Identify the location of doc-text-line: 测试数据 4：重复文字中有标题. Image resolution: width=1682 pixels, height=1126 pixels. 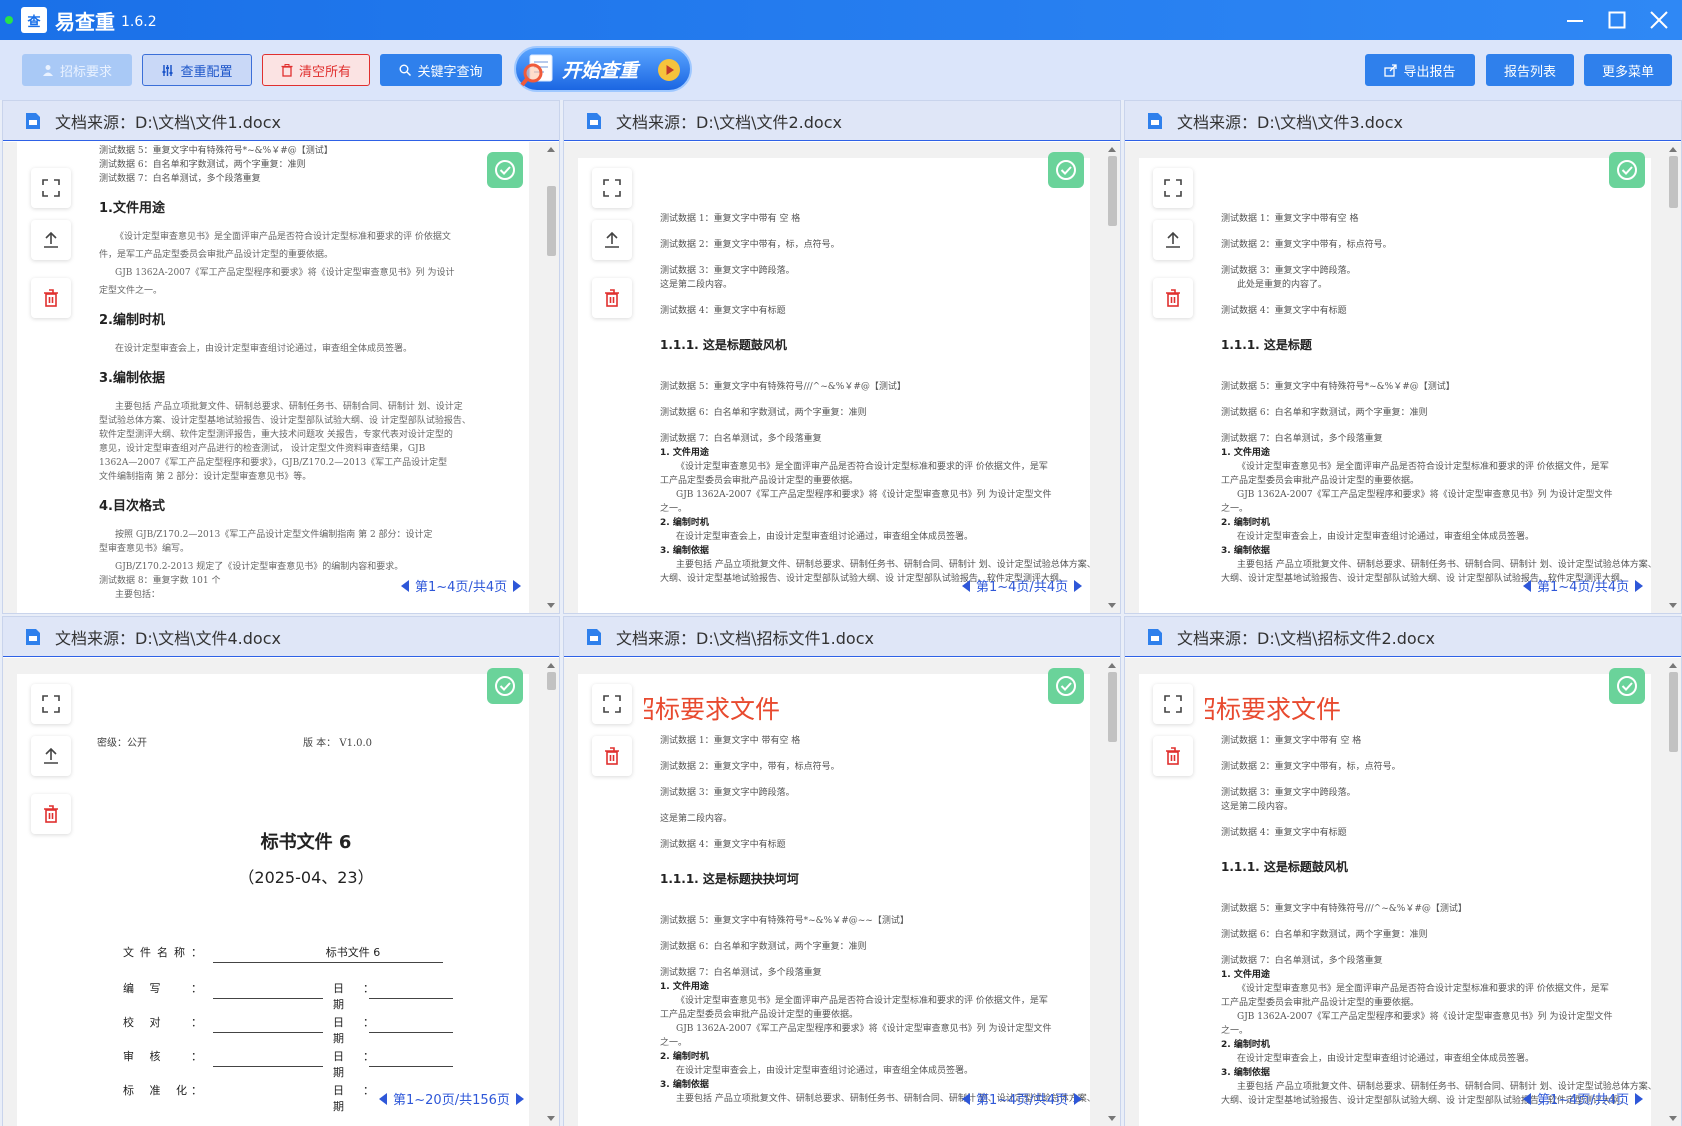
(1284, 311).